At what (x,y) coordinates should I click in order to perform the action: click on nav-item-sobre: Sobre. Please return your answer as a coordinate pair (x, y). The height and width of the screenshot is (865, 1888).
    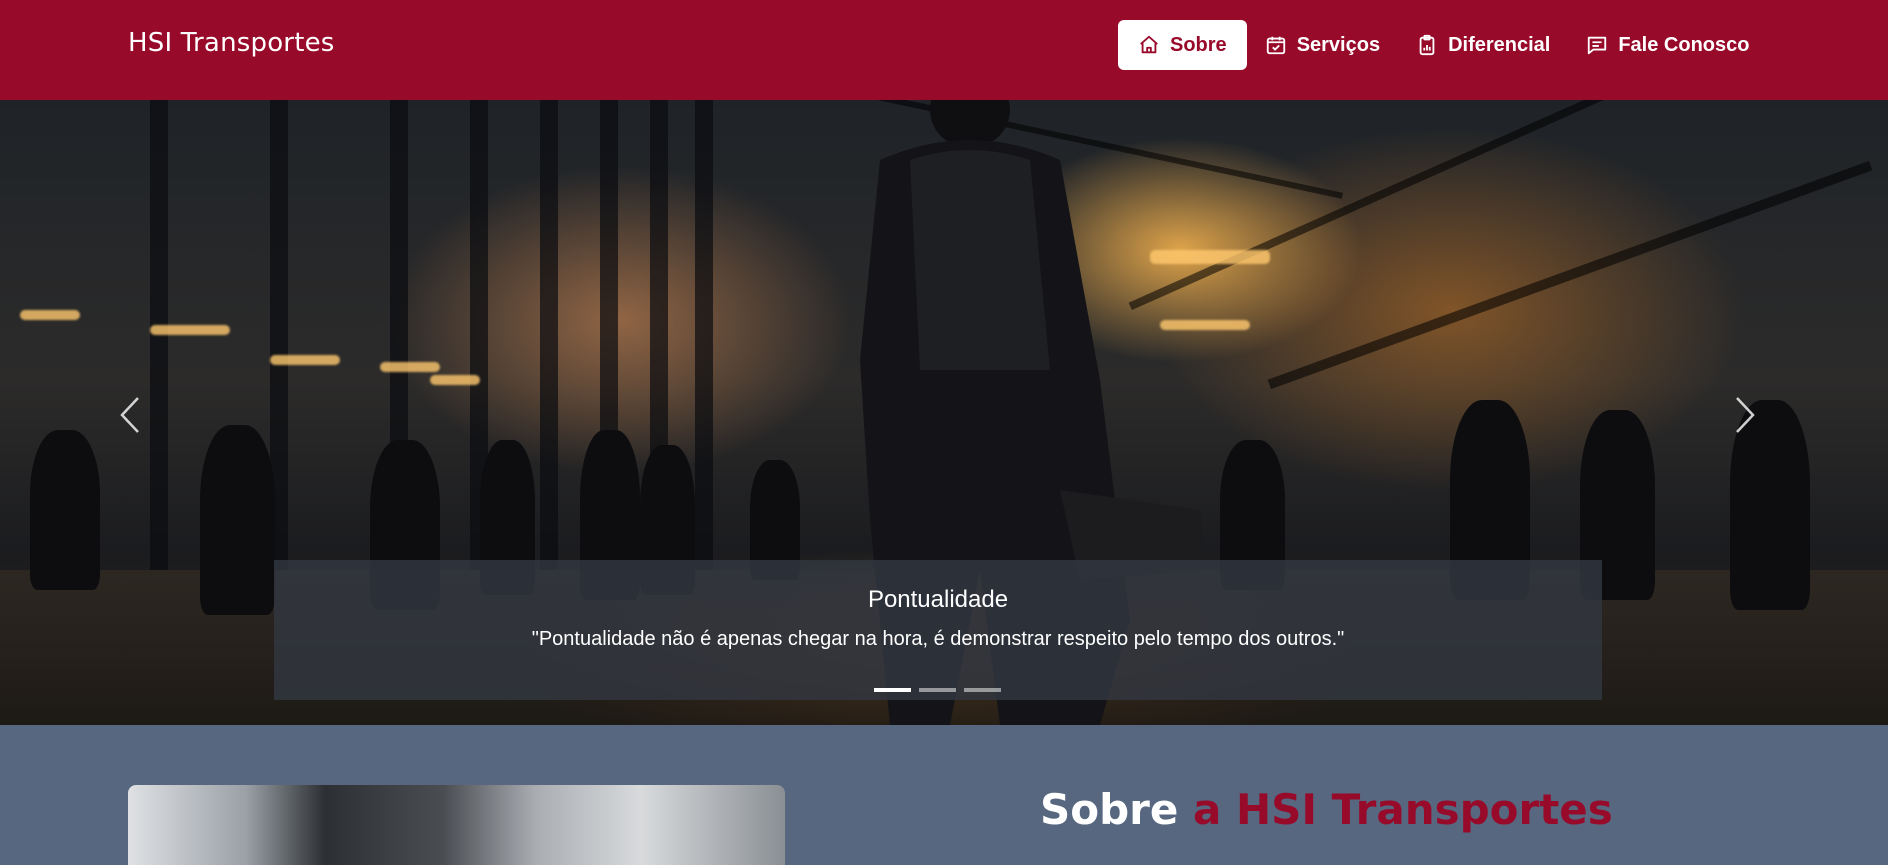
    Looking at the image, I should click on (1182, 45).